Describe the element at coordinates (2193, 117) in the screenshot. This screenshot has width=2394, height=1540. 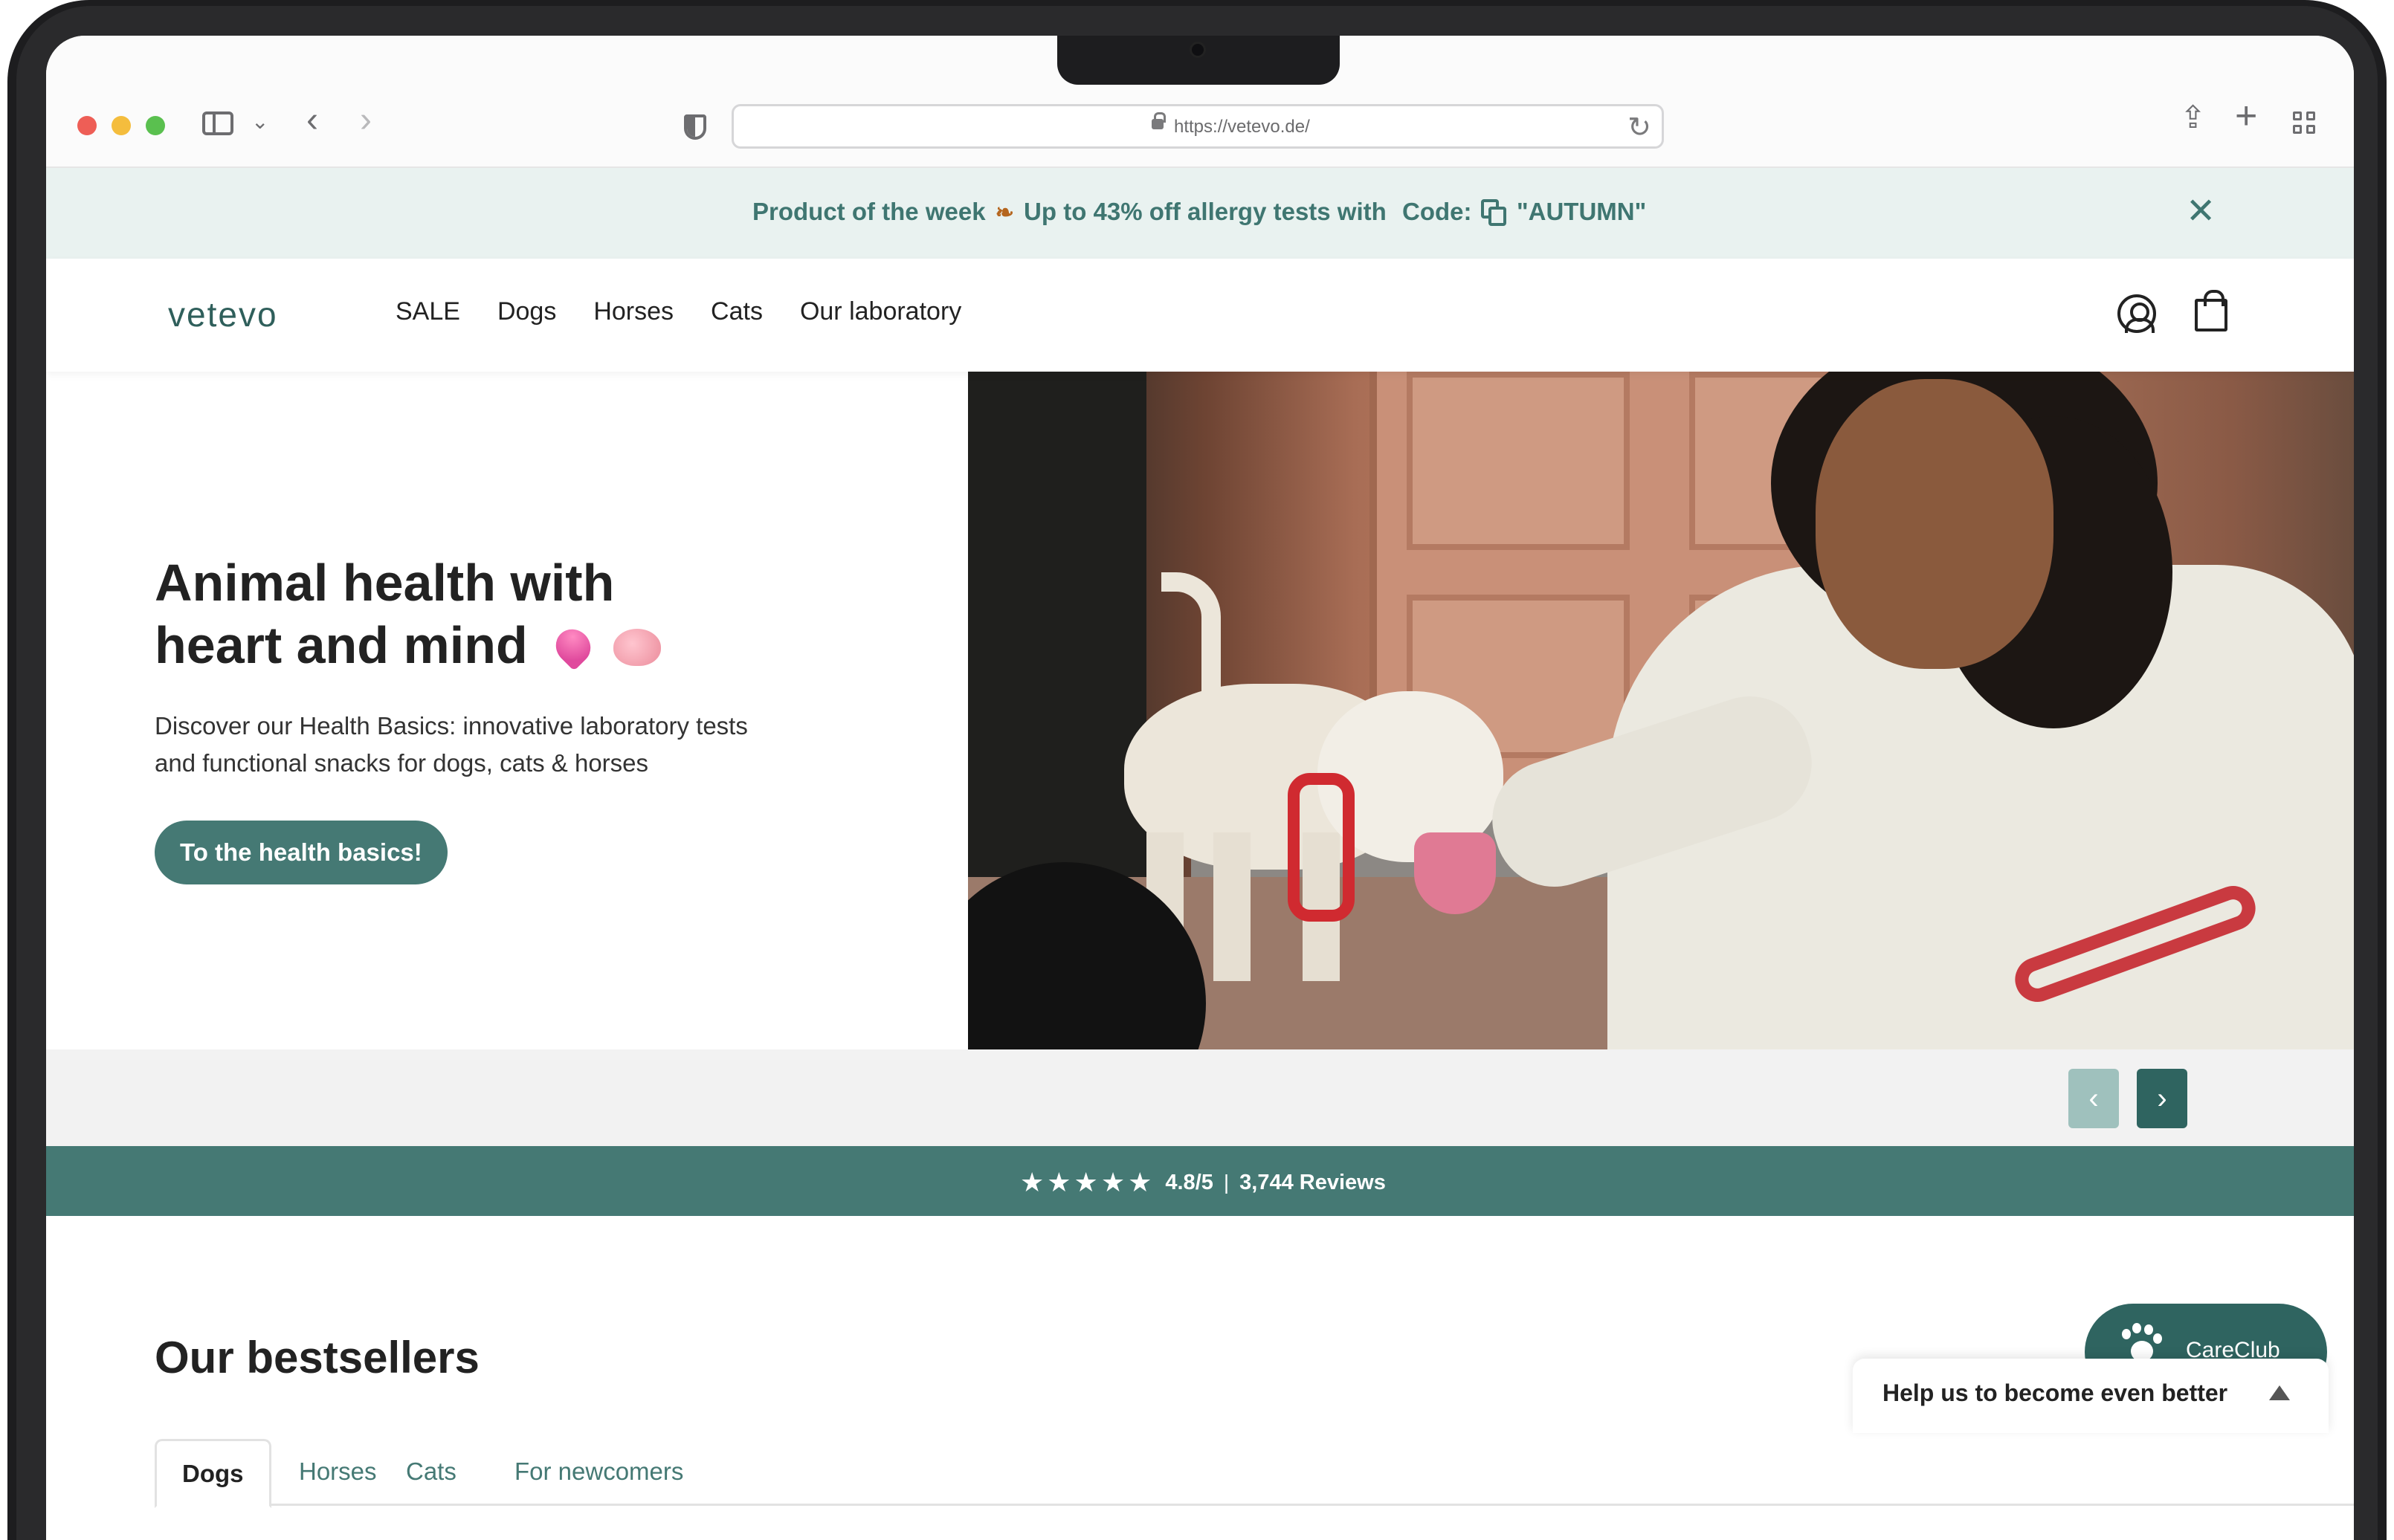
I see `share-icon: ⇪` at that location.